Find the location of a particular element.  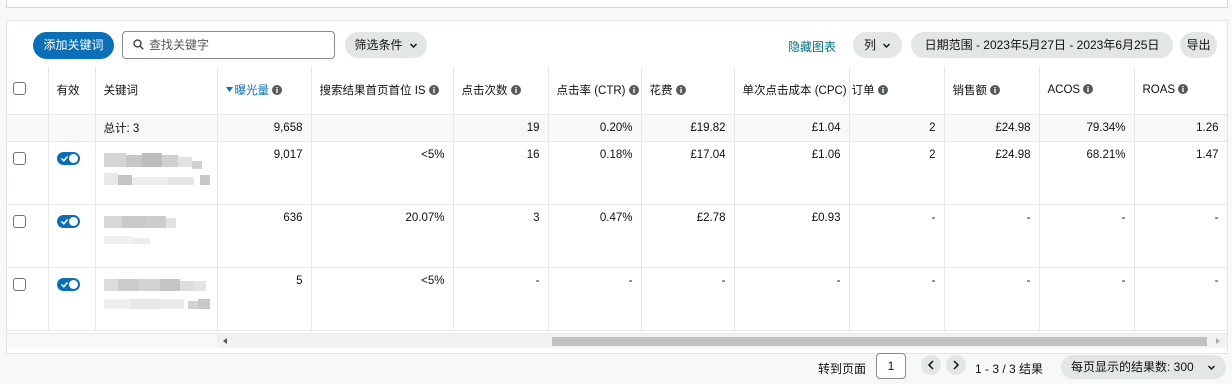

col-spend-label: 花费 is located at coordinates (661, 91).